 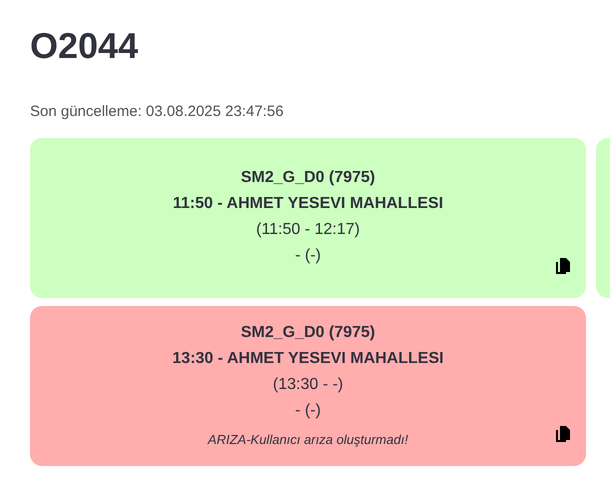 What do you see at coordinates (308, 359) in the screenshot?
I see `trip-label: 13:30 - AHMET YESEVI MAHALLESI` at bounding box center [308, 359].